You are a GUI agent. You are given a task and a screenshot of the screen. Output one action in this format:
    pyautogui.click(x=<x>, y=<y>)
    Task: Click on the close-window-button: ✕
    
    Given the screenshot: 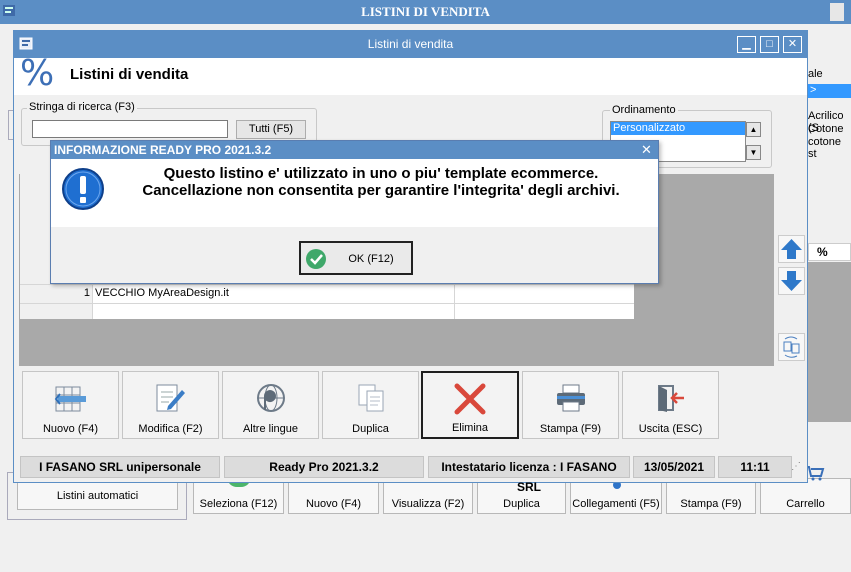 What is the action you would take?
    pyautogui.click(x=792, y=44)
    